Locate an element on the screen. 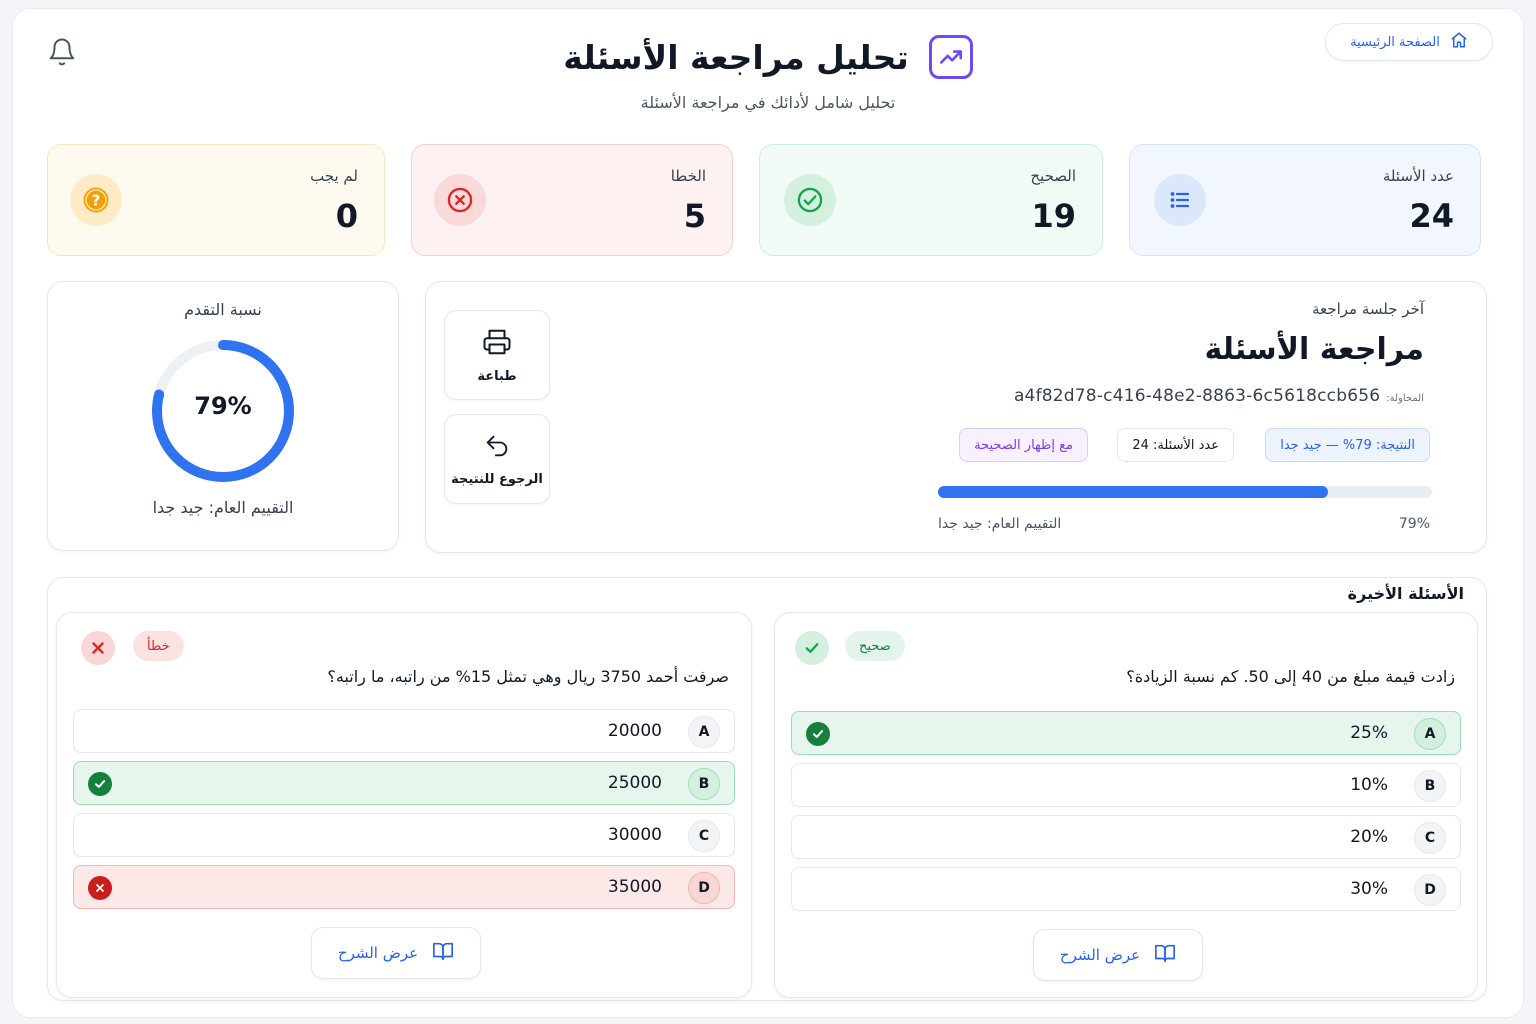  list-icon is located at coordinates (1180, 200).